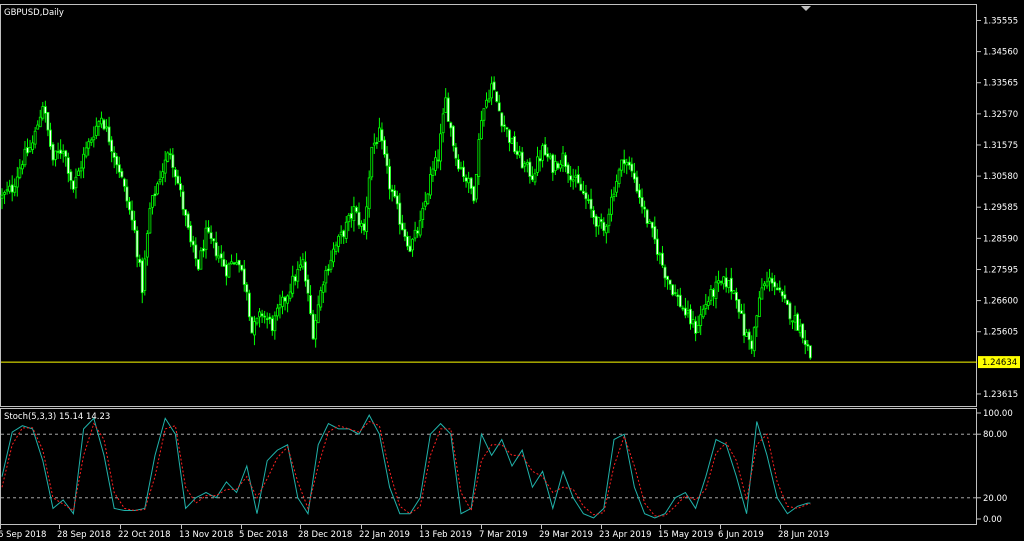 The image size is (1024, 541). What do you see at coordinates (992, 520) in the screenshot?
I see `stoch-tick-label: 0.00` at bounding box center [992, 520].